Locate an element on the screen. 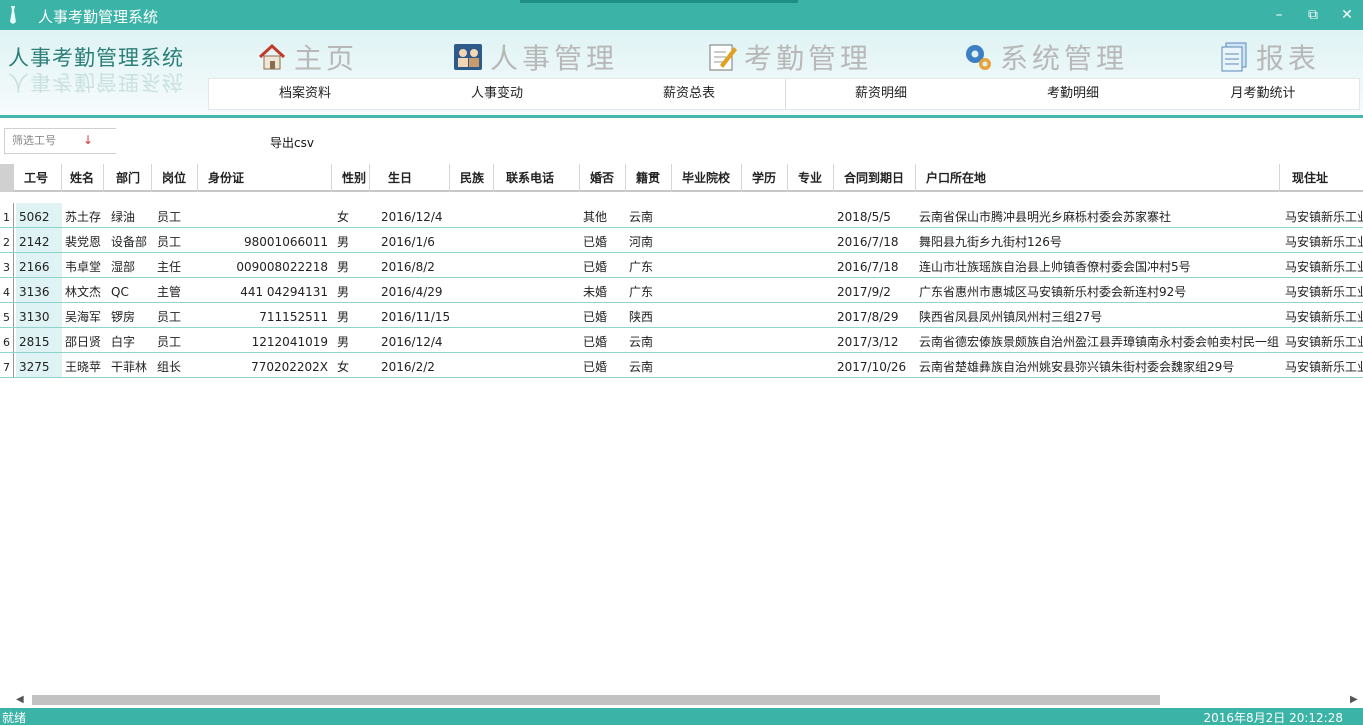 The width and height of the screenshot is (1363, 726). cell-birthday: 2016/8/2 is located at coordinates (414, 265).